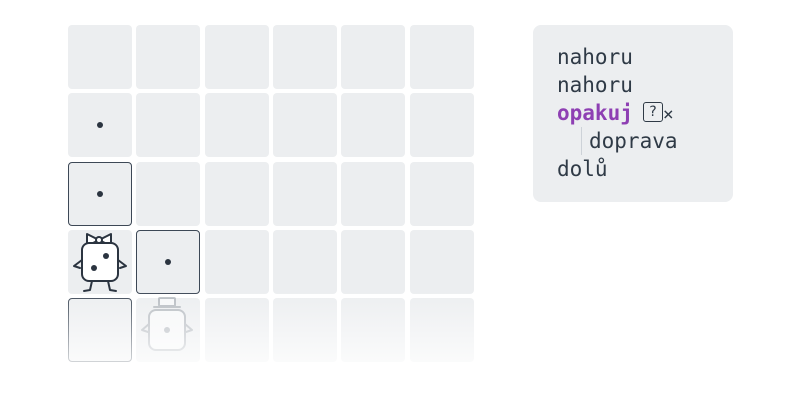  I want to click on code-line-4: doprava, so click(645, 141).